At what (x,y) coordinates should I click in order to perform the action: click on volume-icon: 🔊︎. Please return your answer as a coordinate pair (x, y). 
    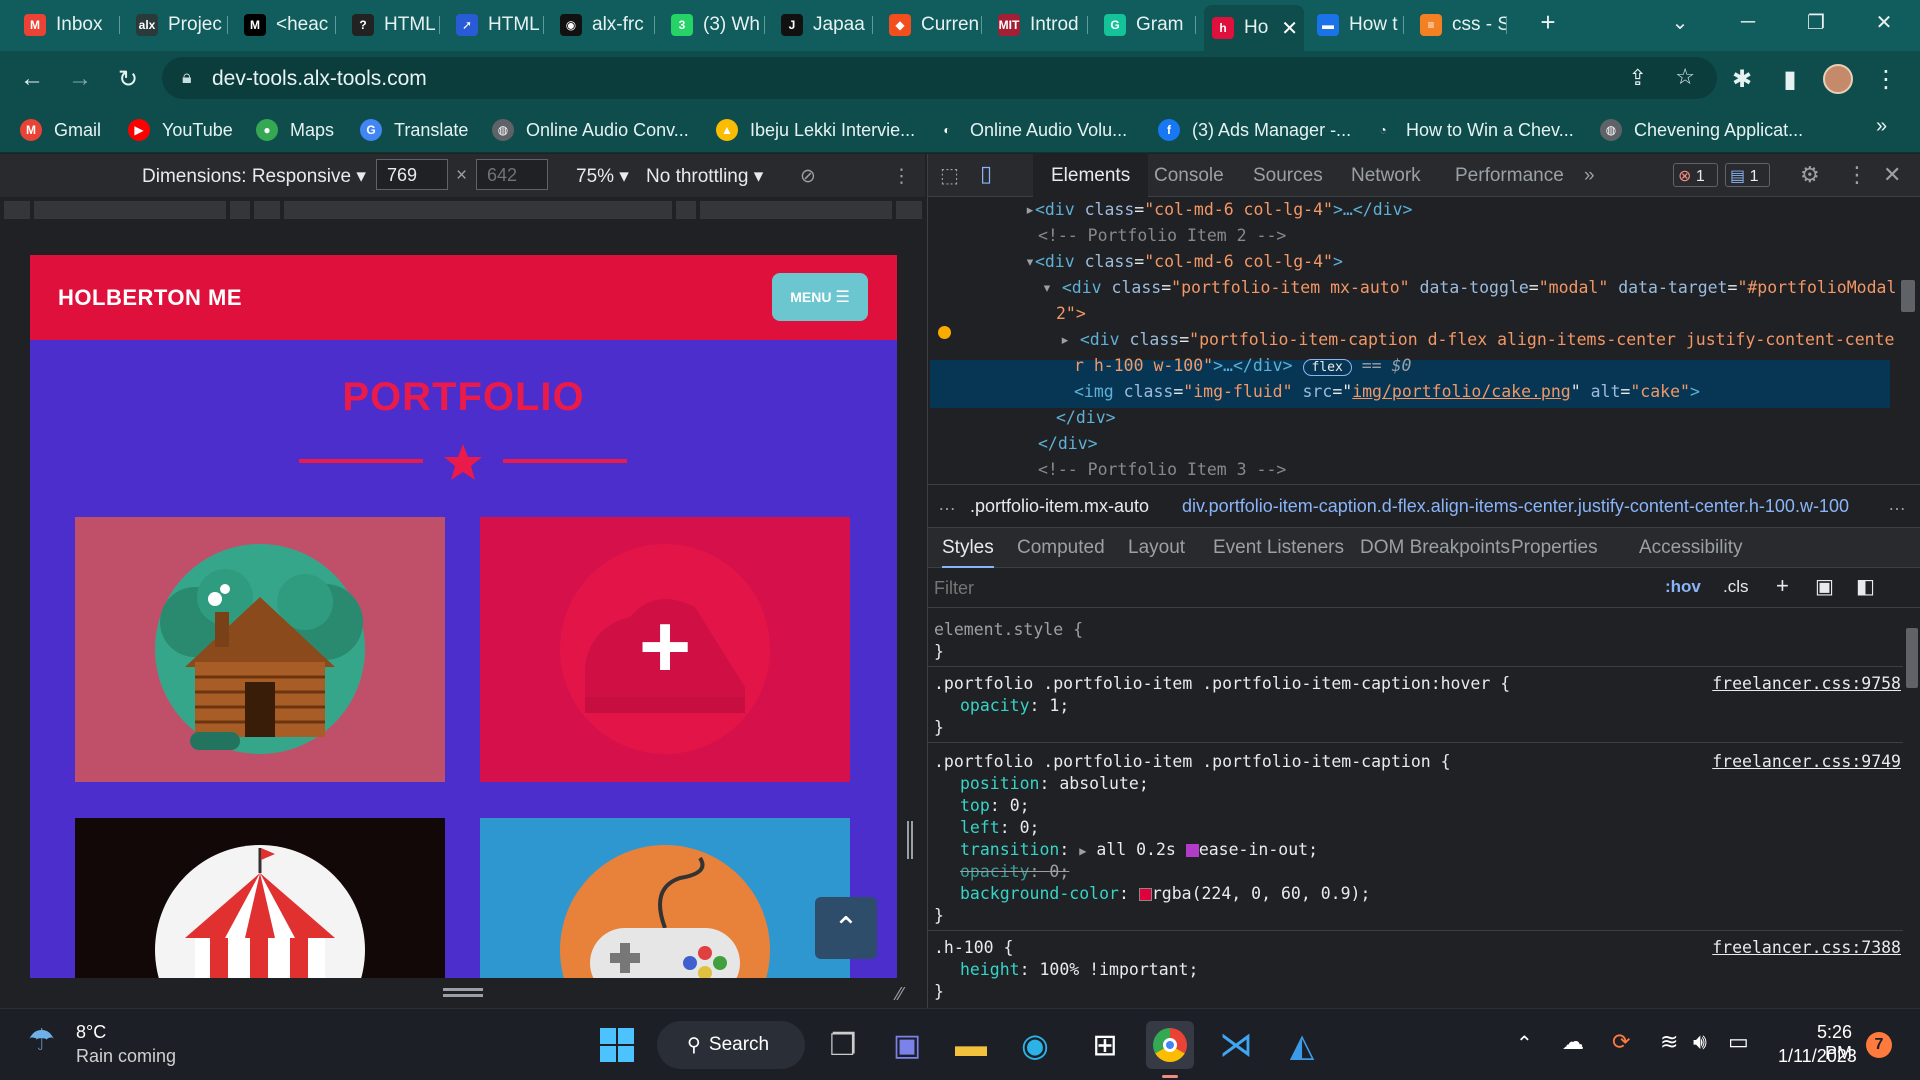
    Looking at the image, I should click on (1700, 1042).